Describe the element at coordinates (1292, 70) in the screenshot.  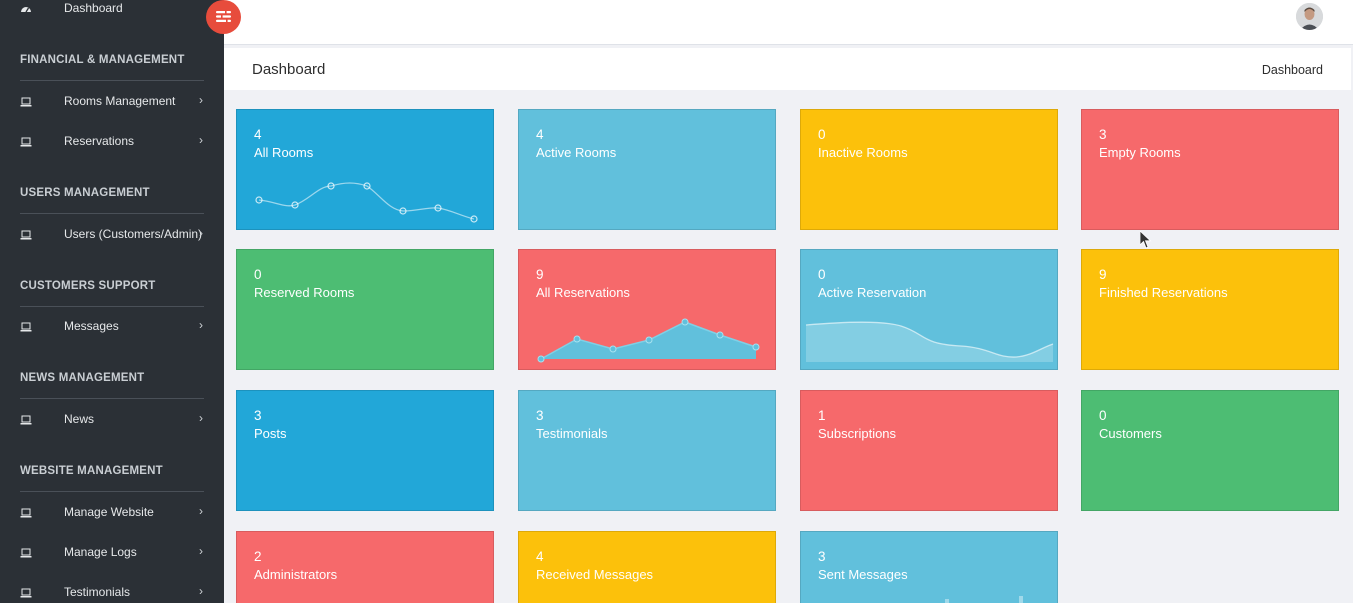
I see `breadcrumb: Dashboard` at that location.